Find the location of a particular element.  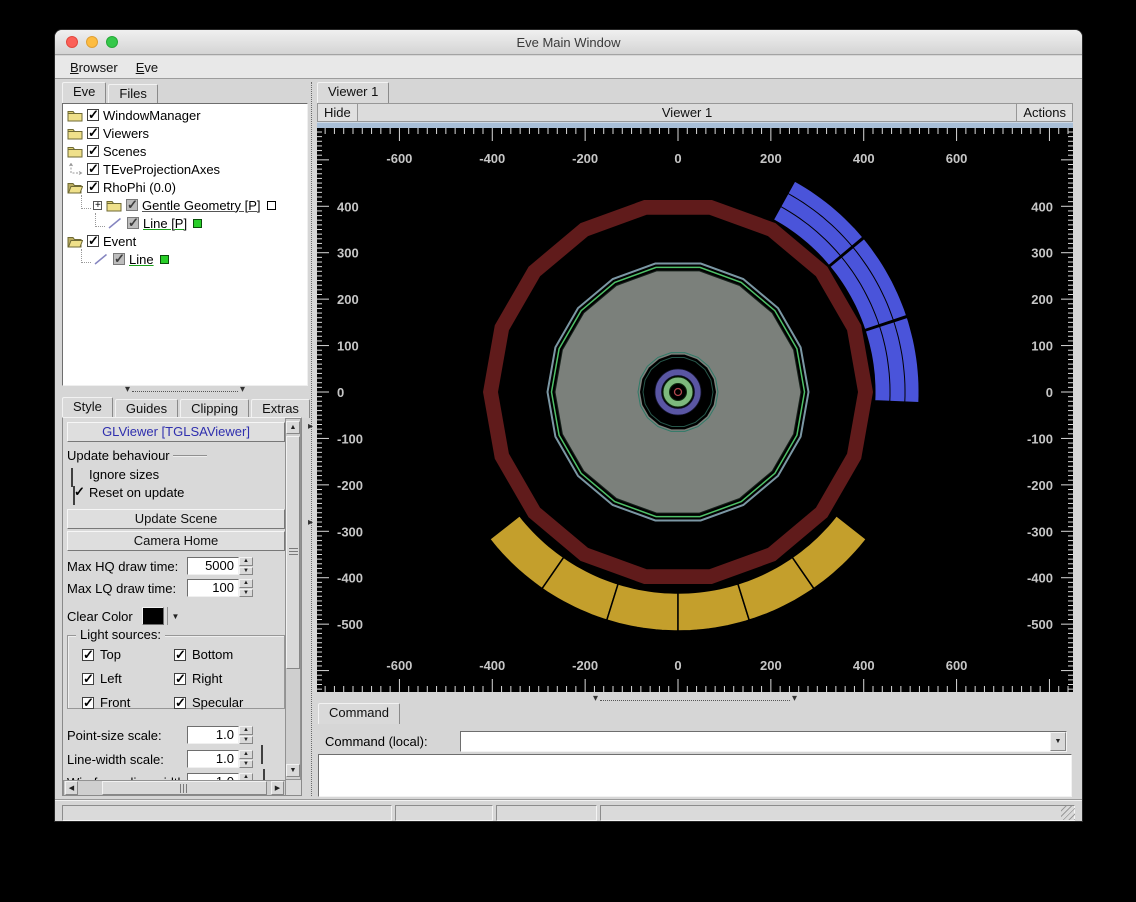

tab-eve: Eve is located at coordinates (84, 92).